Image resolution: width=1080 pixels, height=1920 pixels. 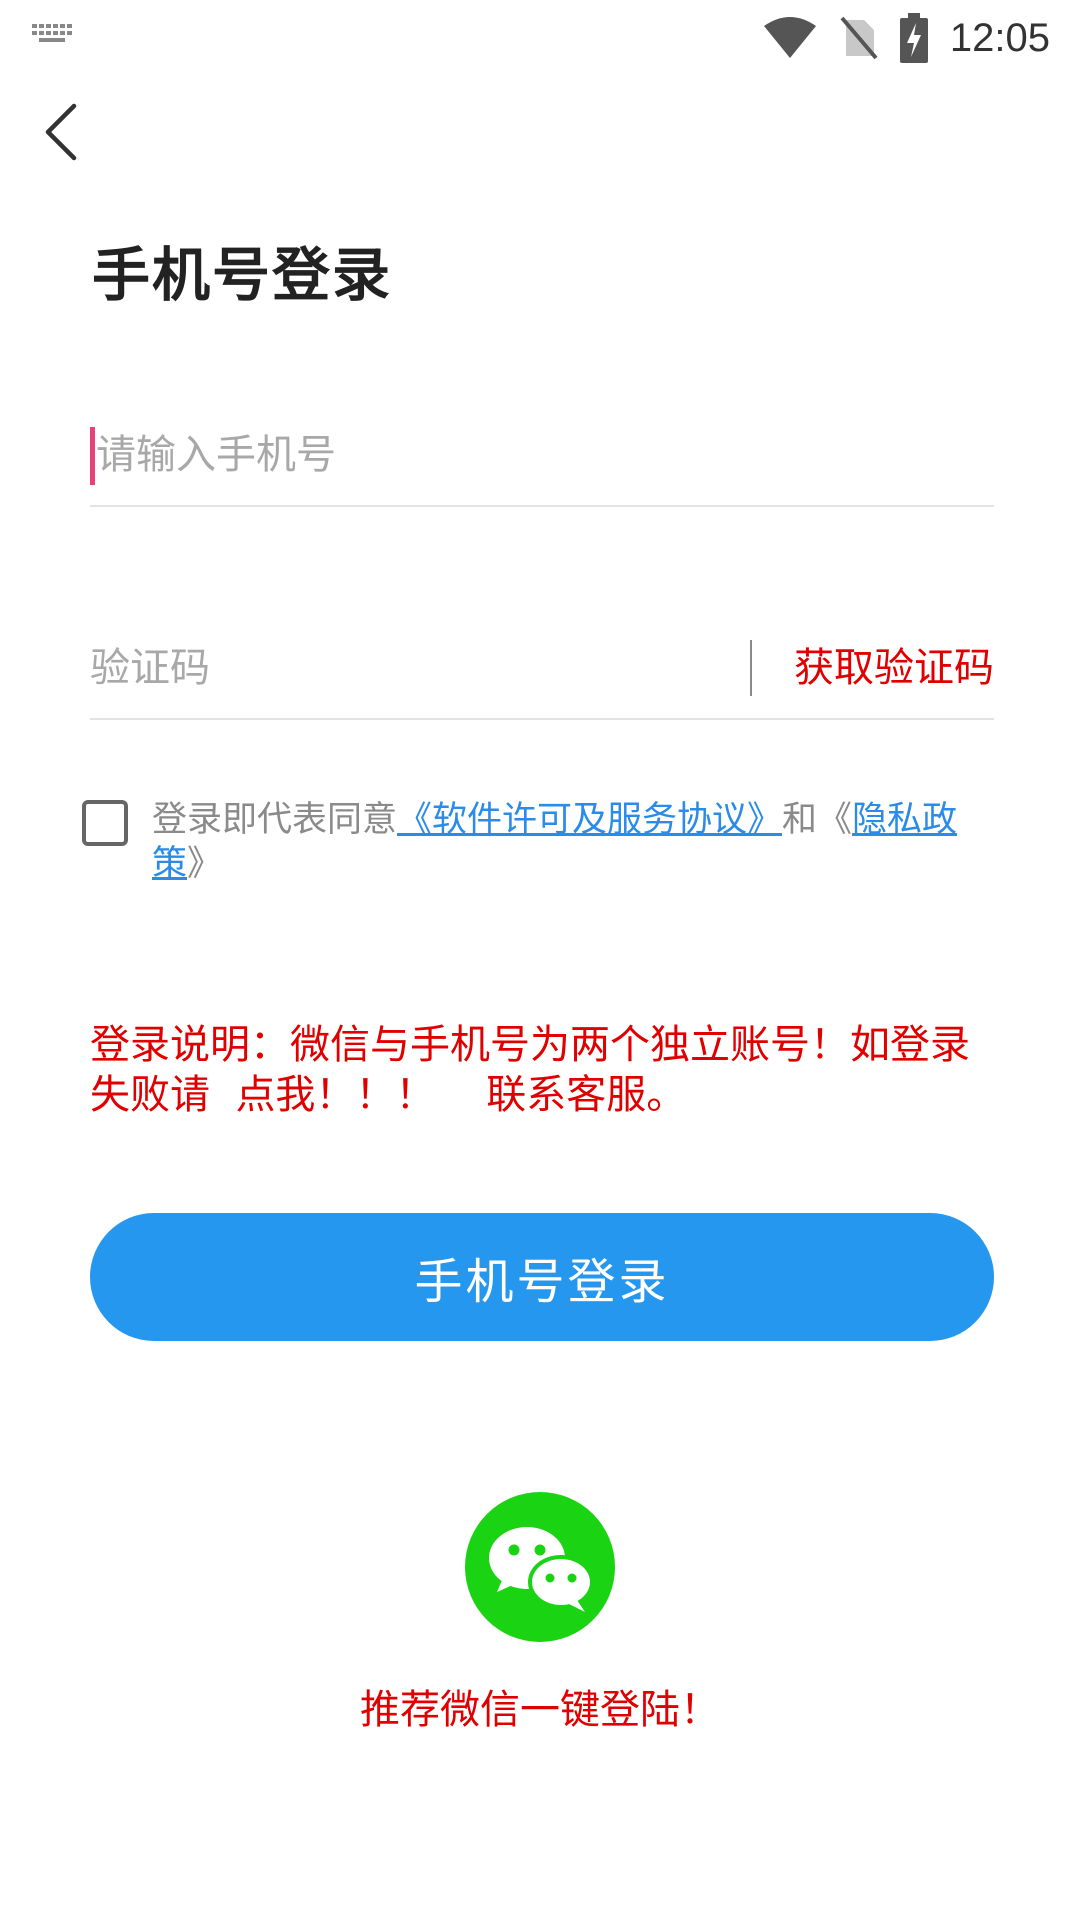 I want to click on agreement-joiner: 和《, so click(x=817, y=820).